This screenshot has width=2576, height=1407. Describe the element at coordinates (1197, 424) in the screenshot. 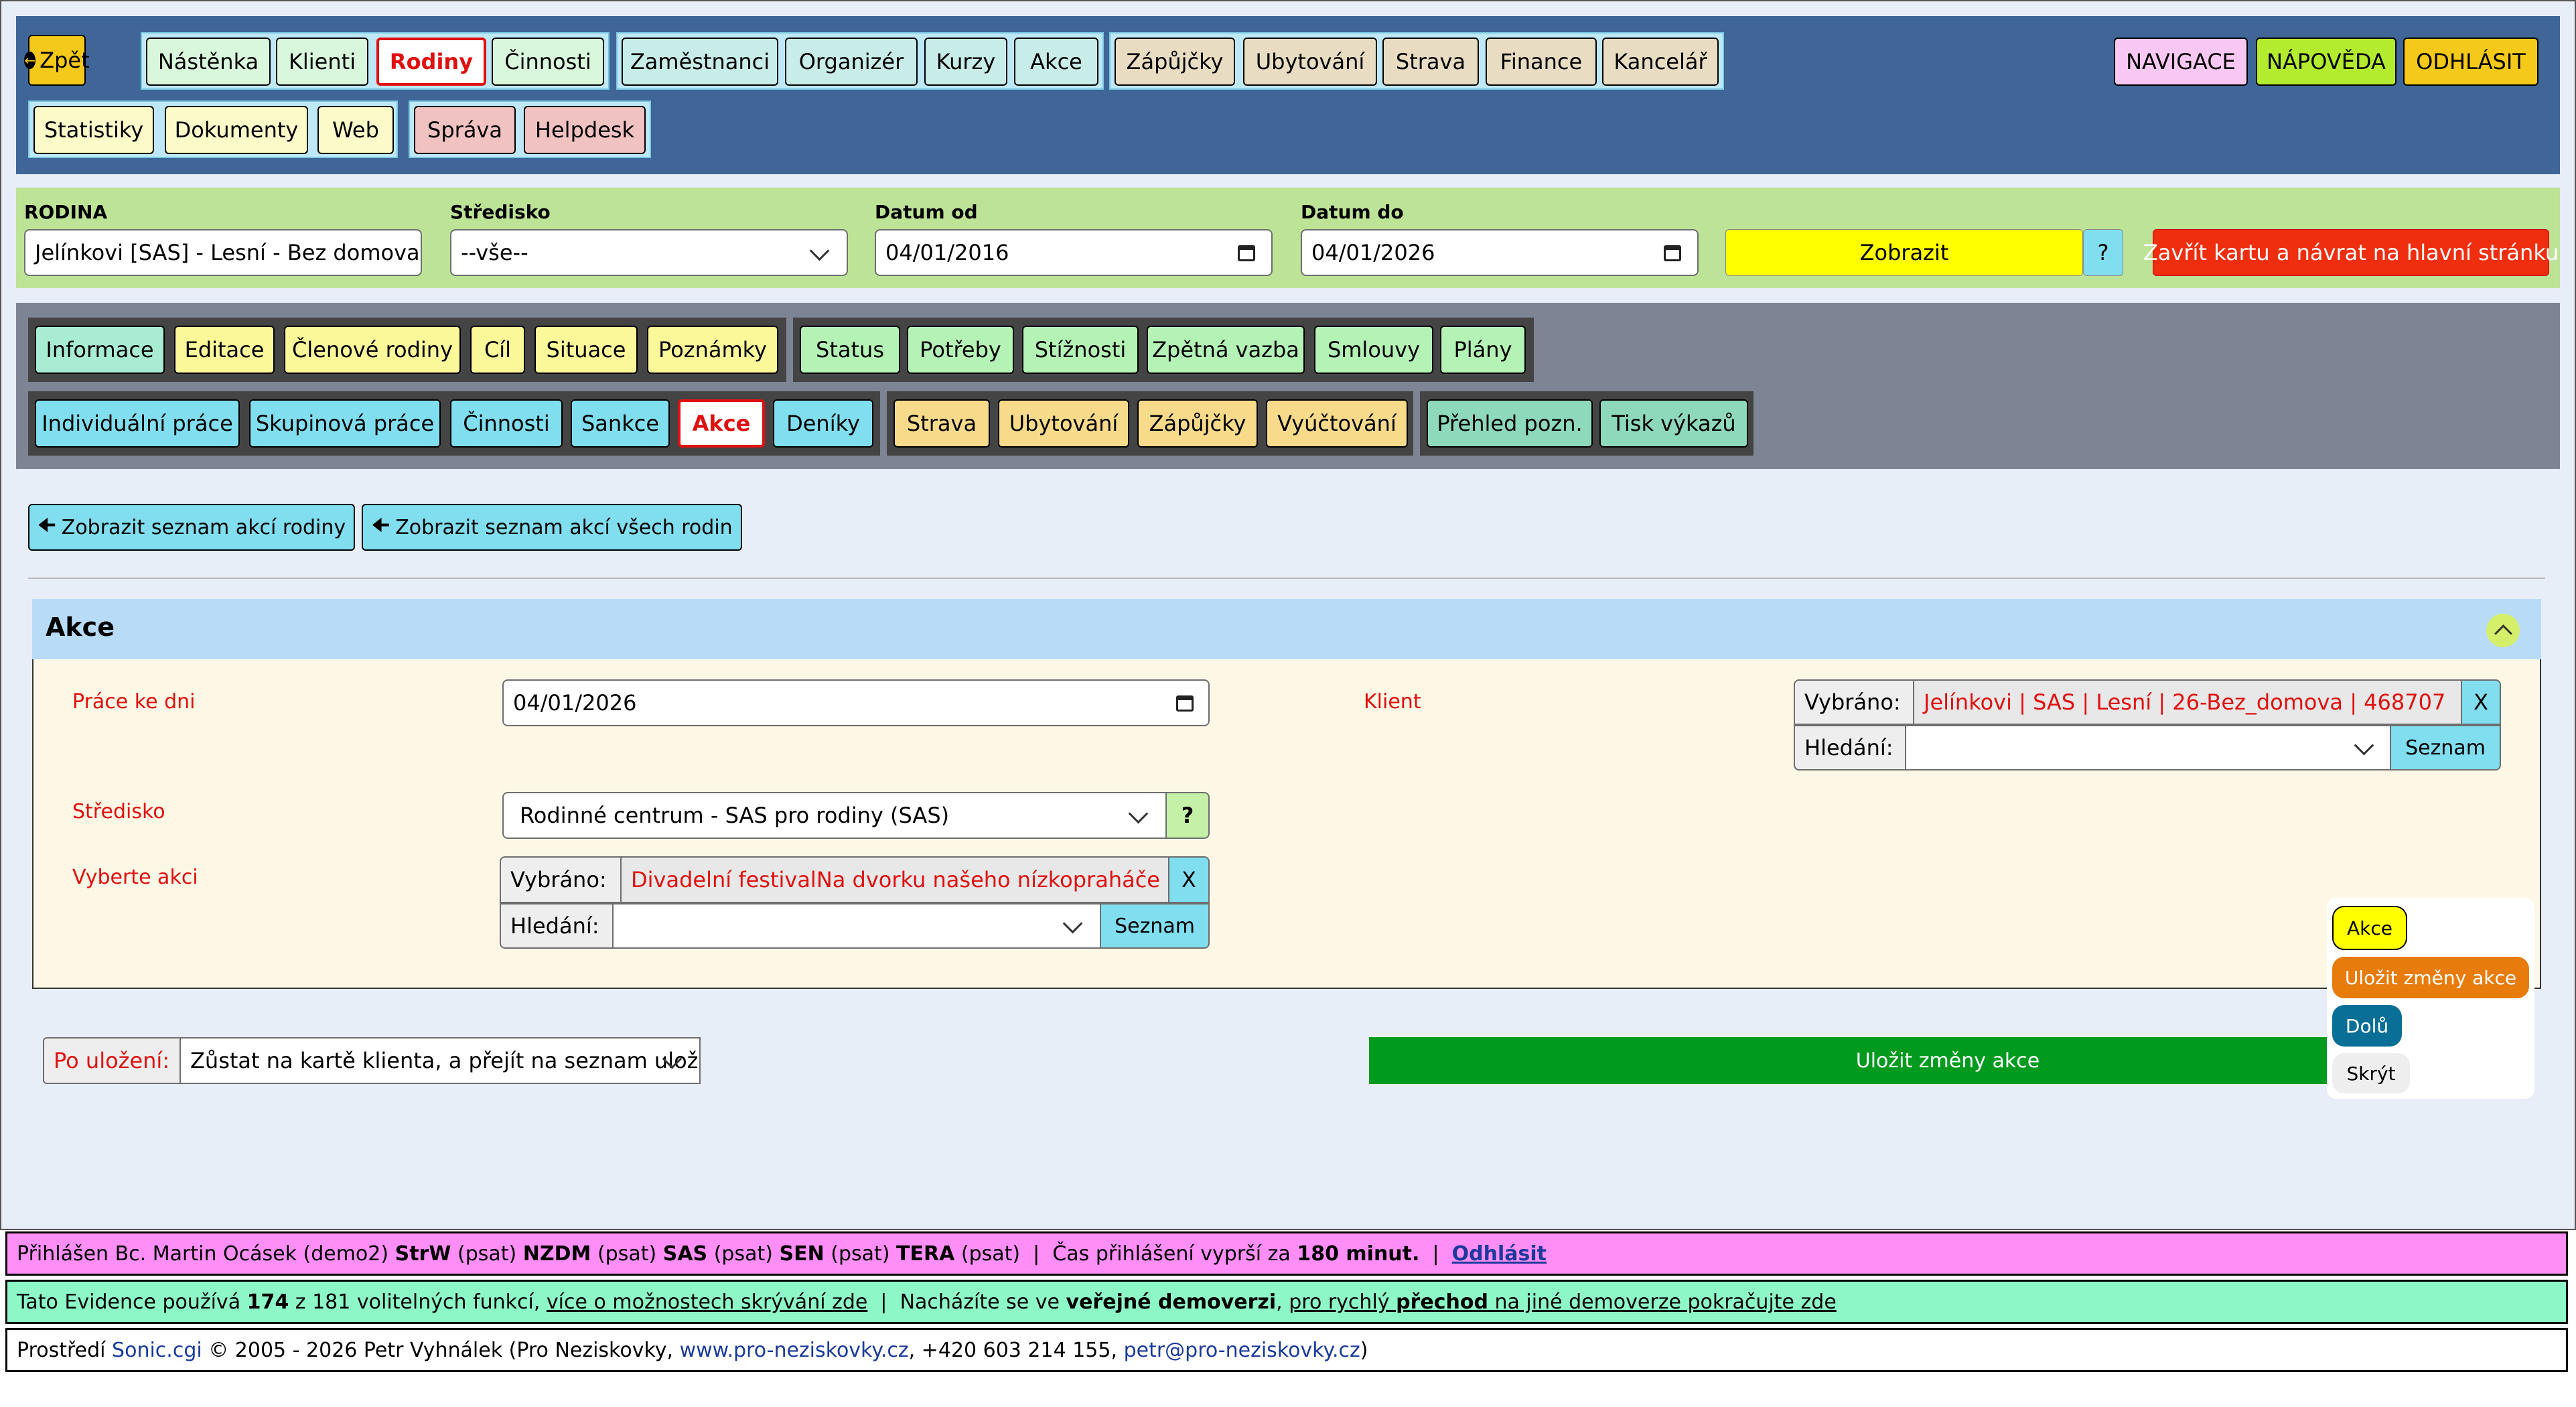

I see `tab-zapujcky: Zápůjčky` at that location.